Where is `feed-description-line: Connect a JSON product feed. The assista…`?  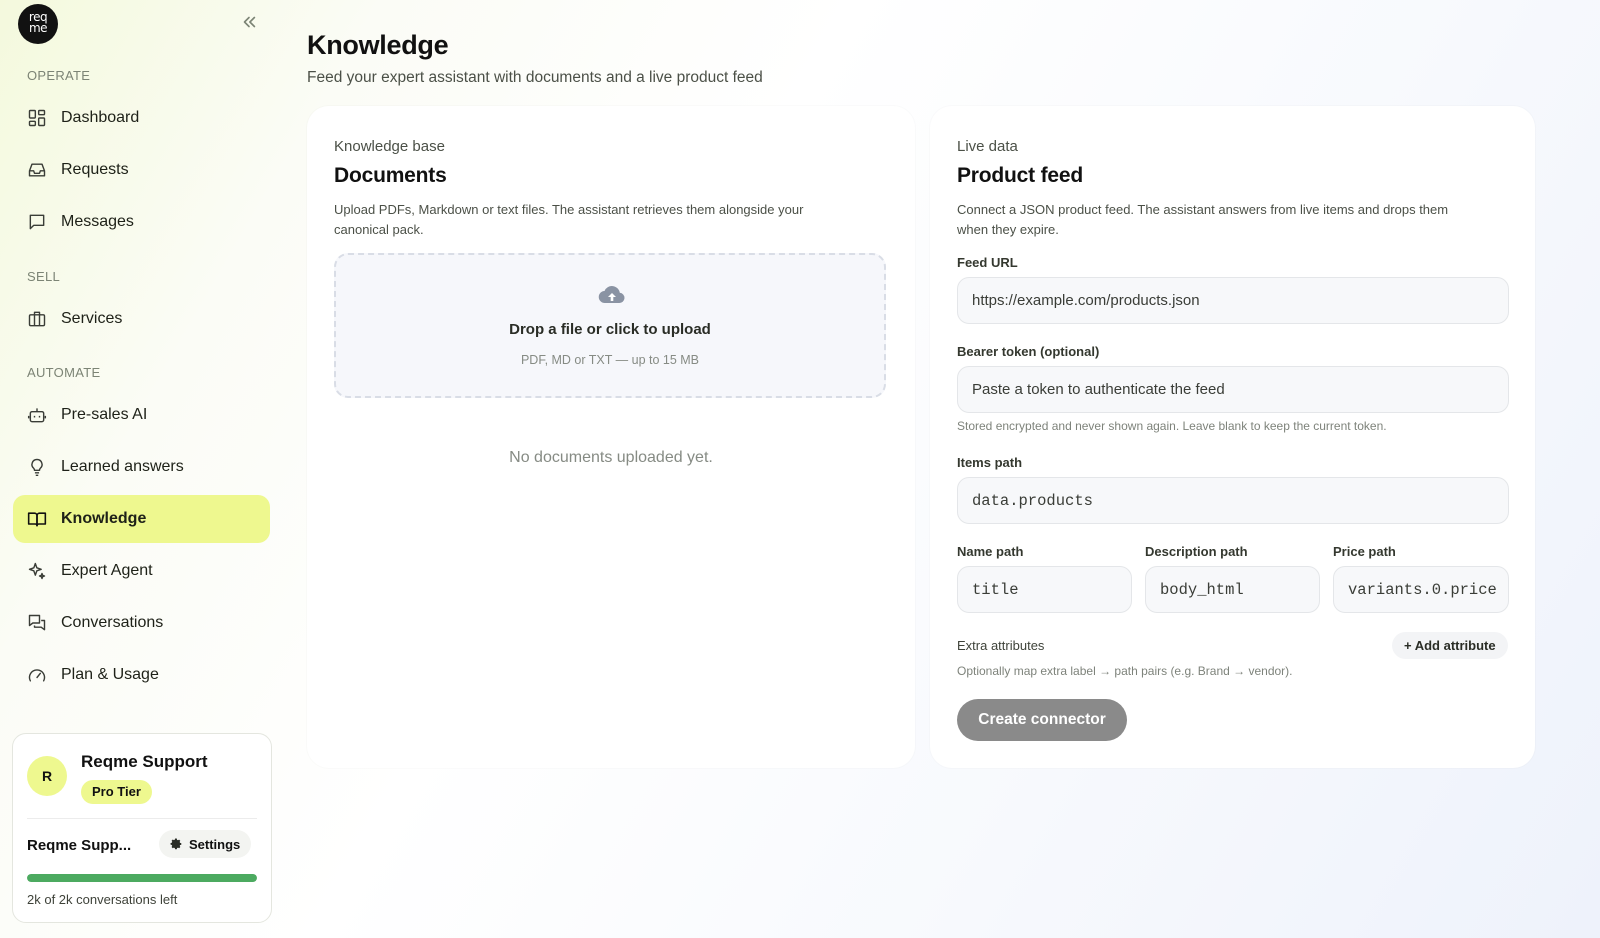
feed-description-line: Connect a JSON product feed. The assista… is located at coordinates (1203, 209).